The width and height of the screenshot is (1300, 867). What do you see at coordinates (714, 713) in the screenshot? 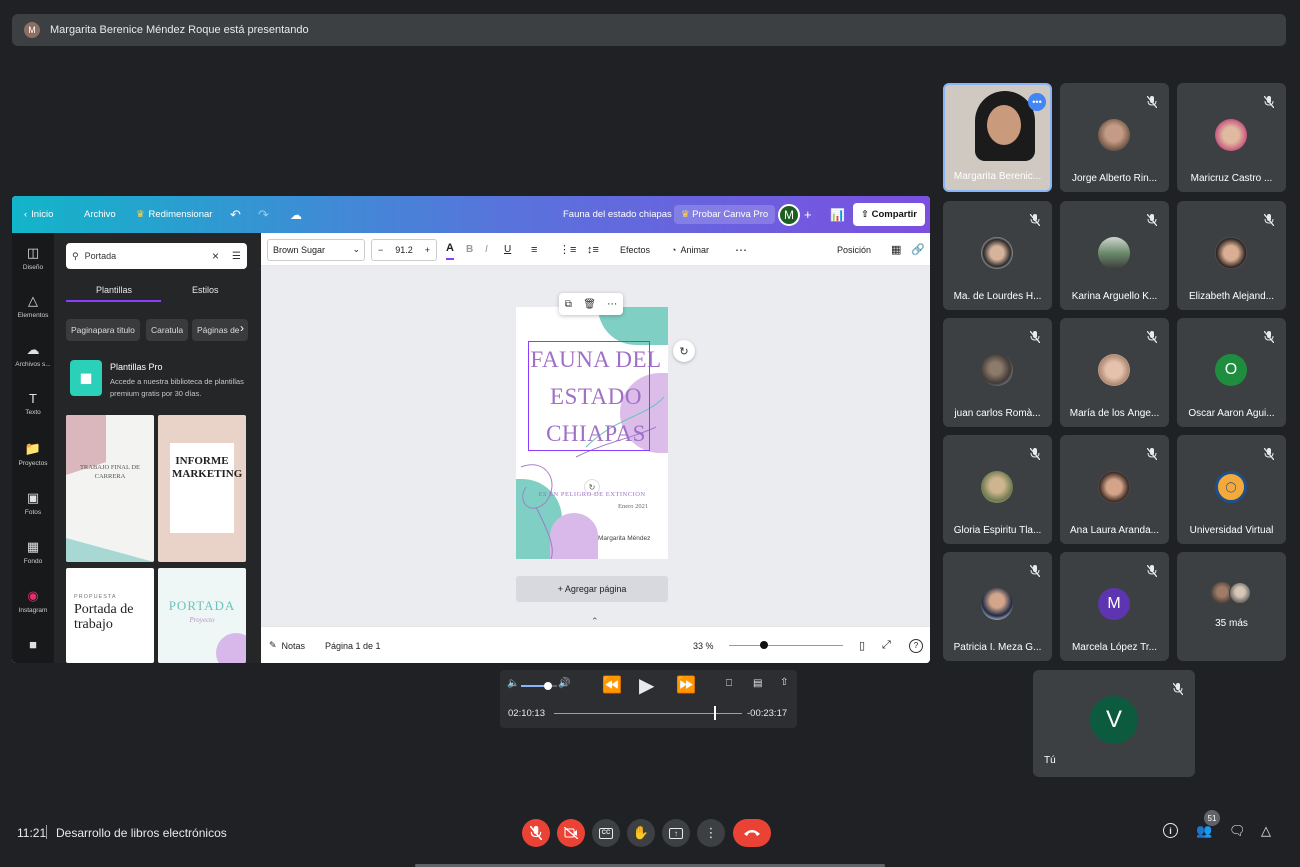
I see `progress-thumb` at bounding box center [714, 713].